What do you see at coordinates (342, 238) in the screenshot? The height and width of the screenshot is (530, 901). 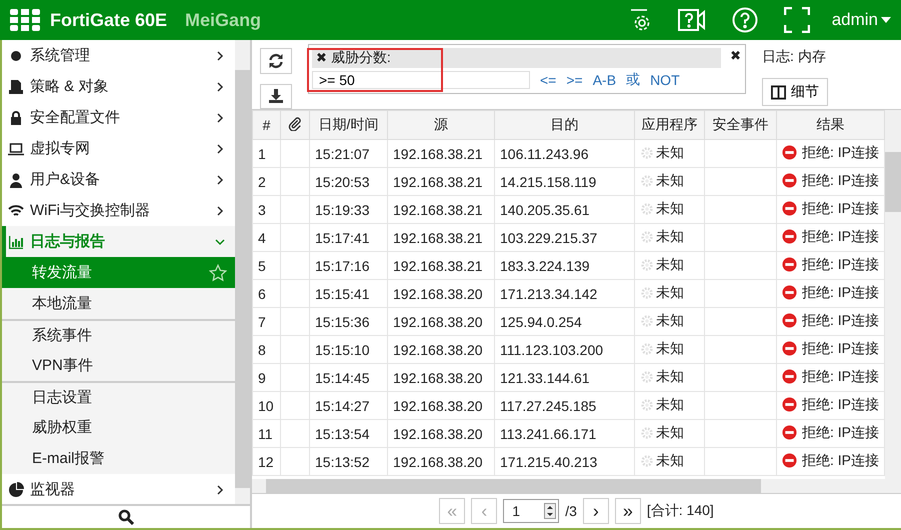 I see `table-cell: 15:17:41` at bounding box center [342, 238].